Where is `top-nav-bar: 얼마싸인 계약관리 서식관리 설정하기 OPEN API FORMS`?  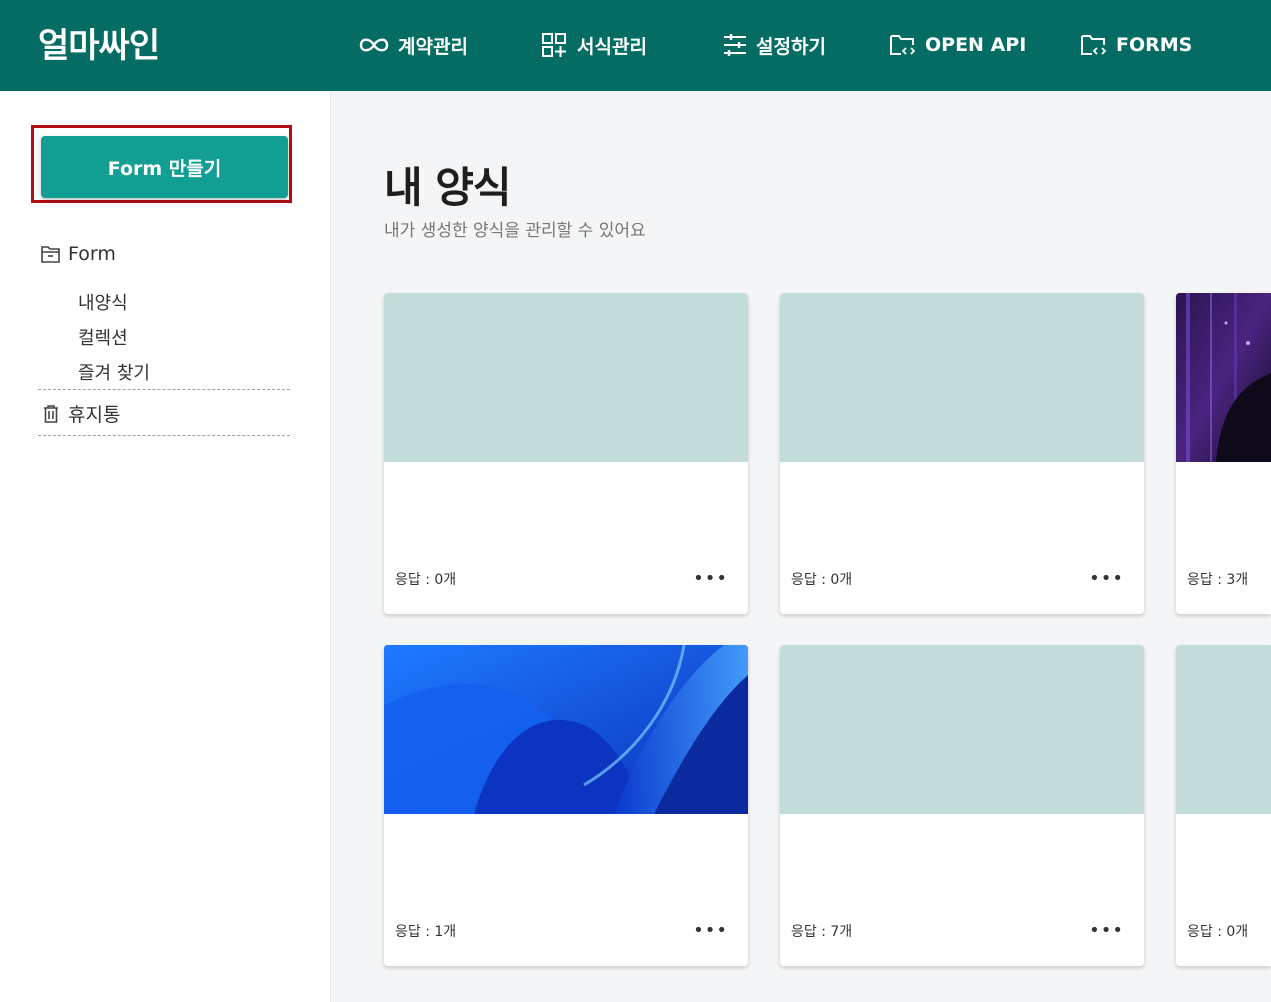 top-nav-bar: 얼마싸인 계약관리 서식관리 설정하기 OPEN API FORMS is located at coordinates (635, 45).